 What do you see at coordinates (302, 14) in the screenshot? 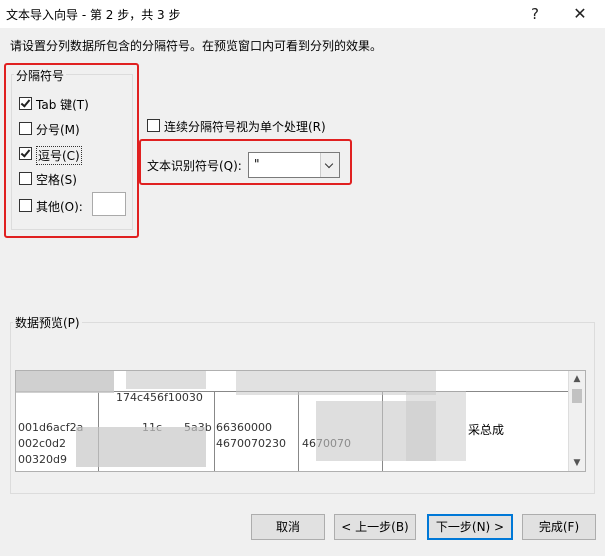
I see `title-bar: 文本导入向导 - 第 2 步，共 3 步 ? ✕` at bounding box center [302, 14].